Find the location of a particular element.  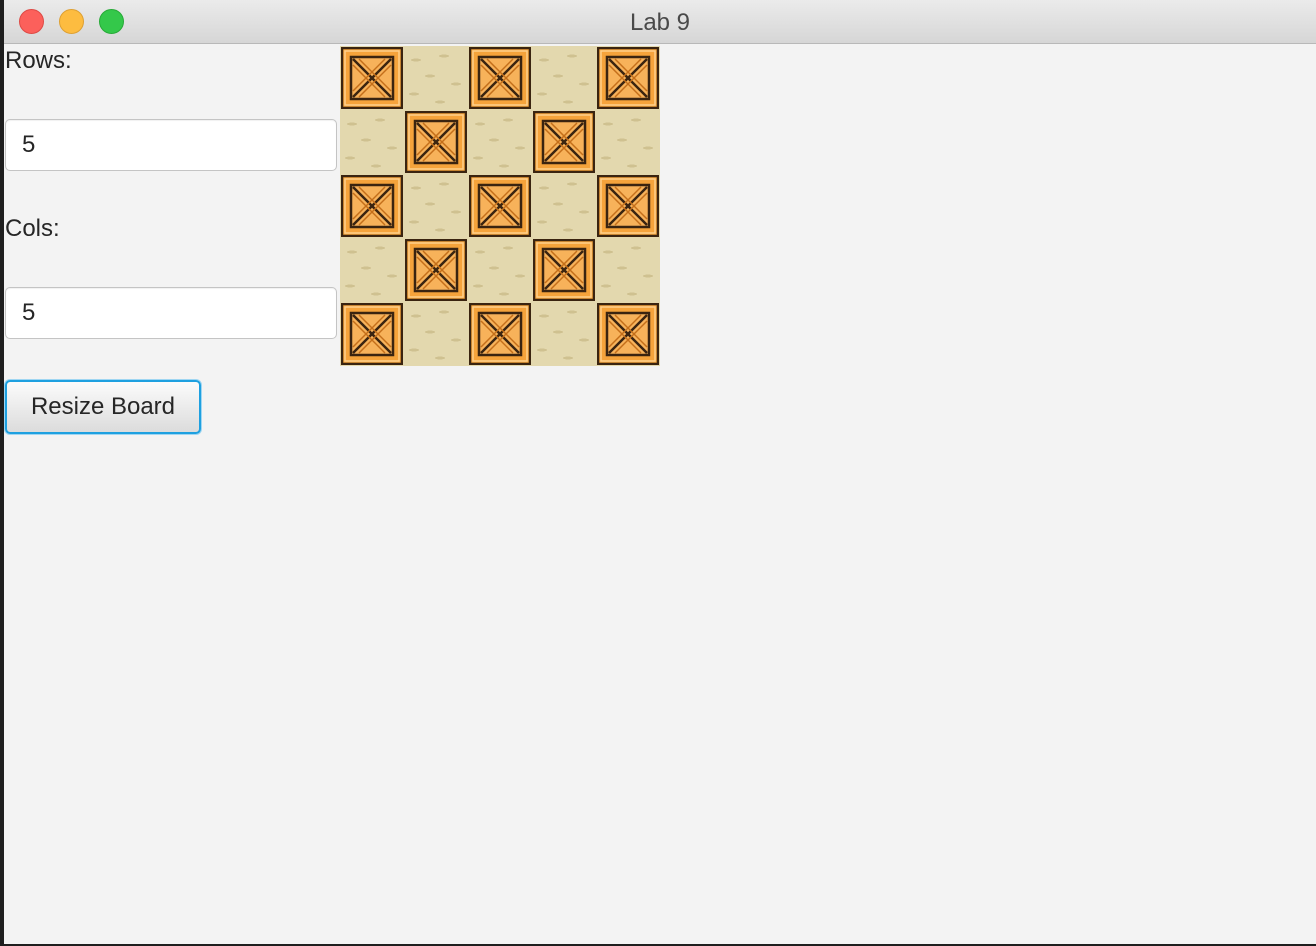

window-title: Lab 9 is located at coordinates (660, 22).